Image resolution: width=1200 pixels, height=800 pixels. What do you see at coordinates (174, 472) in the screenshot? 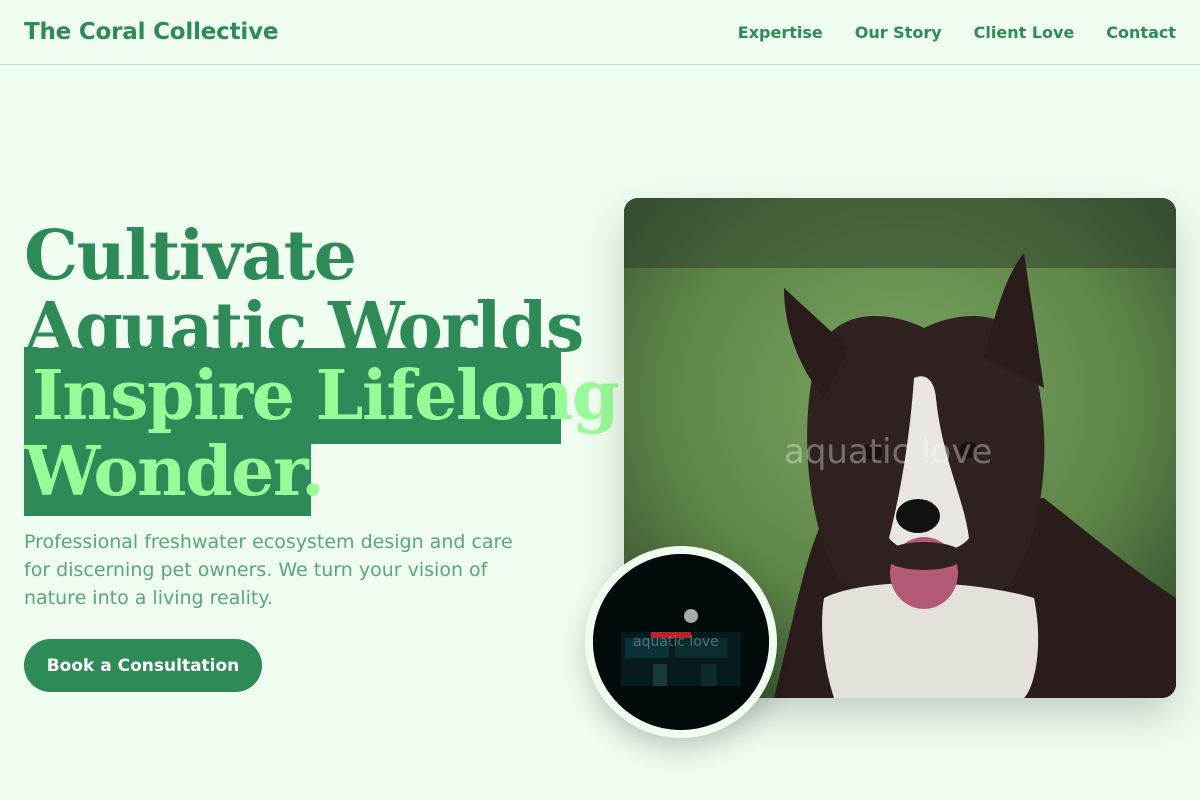
I see `hero-title-line-4: Wonder.` at bounding box center [174, 472].